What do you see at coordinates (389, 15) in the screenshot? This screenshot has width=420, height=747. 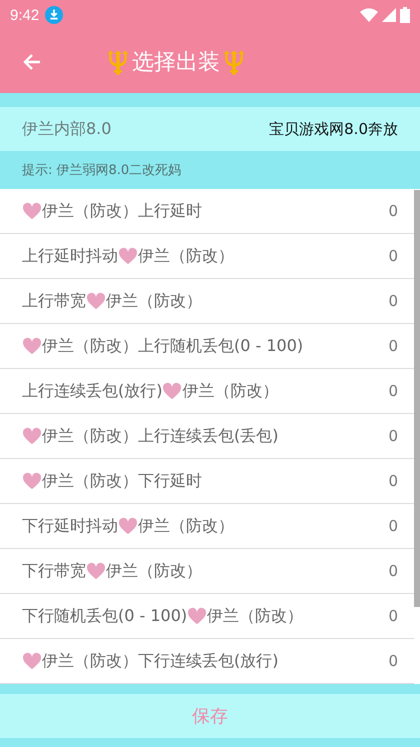 I see `signal-icon` at bounding box center [389, 15].